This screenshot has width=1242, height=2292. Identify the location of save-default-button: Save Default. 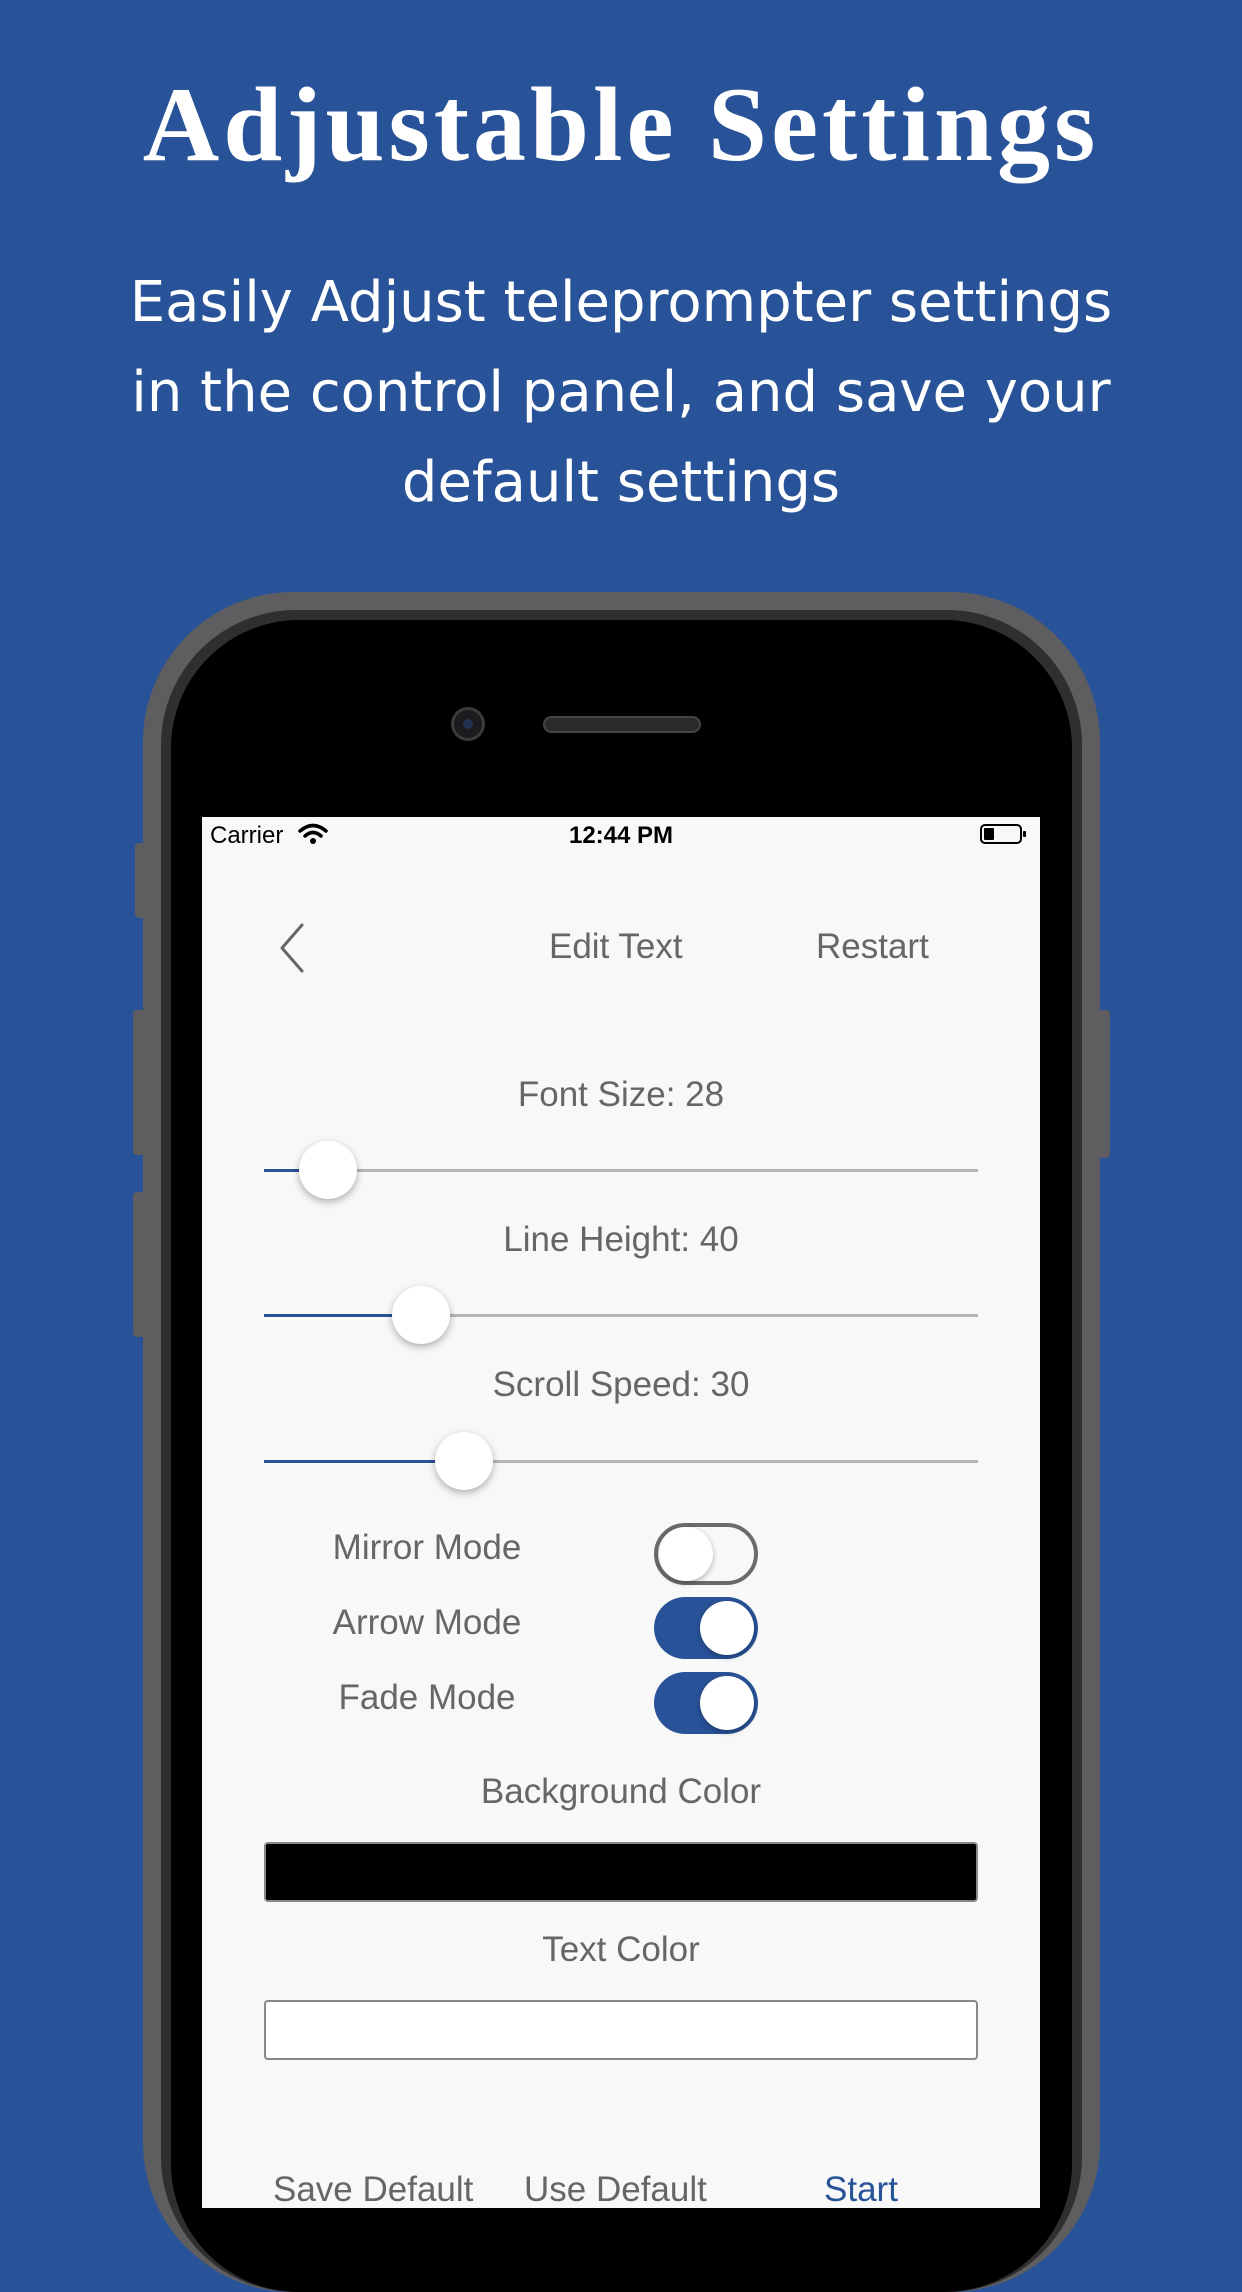
(373, 2189).